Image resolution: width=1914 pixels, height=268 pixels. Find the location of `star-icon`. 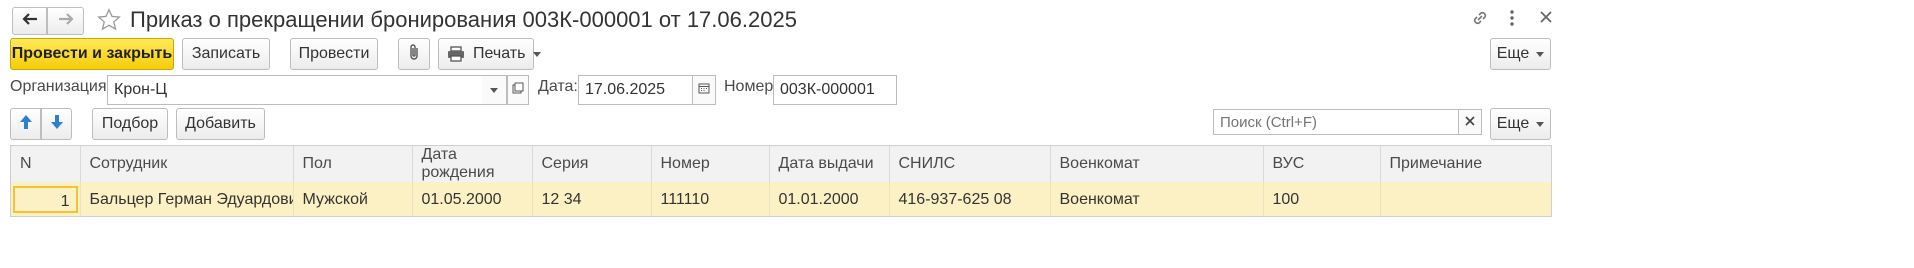

star-icon is located at coordinates (109, 22).